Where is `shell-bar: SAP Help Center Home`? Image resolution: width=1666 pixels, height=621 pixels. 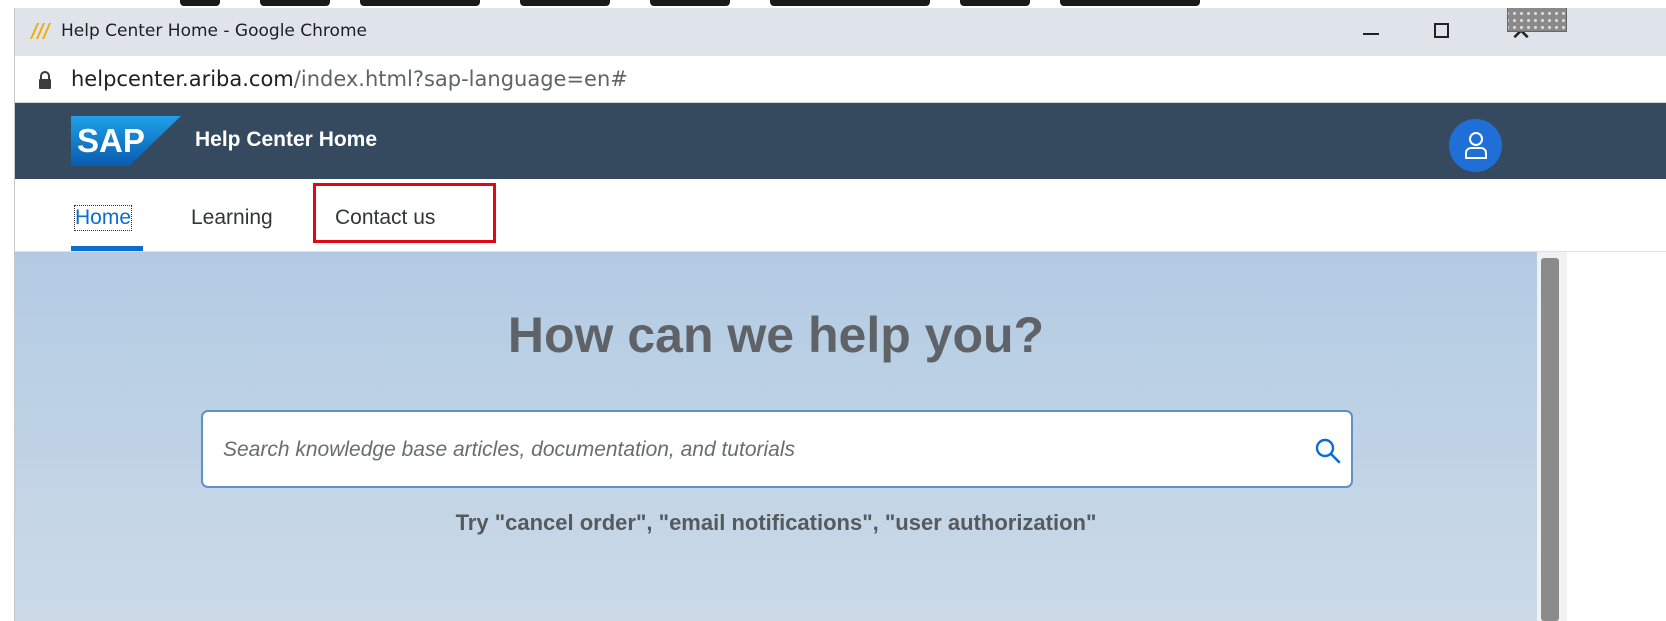
shell-bar: SAP Help Center Home is located at coordinates (840, 141).